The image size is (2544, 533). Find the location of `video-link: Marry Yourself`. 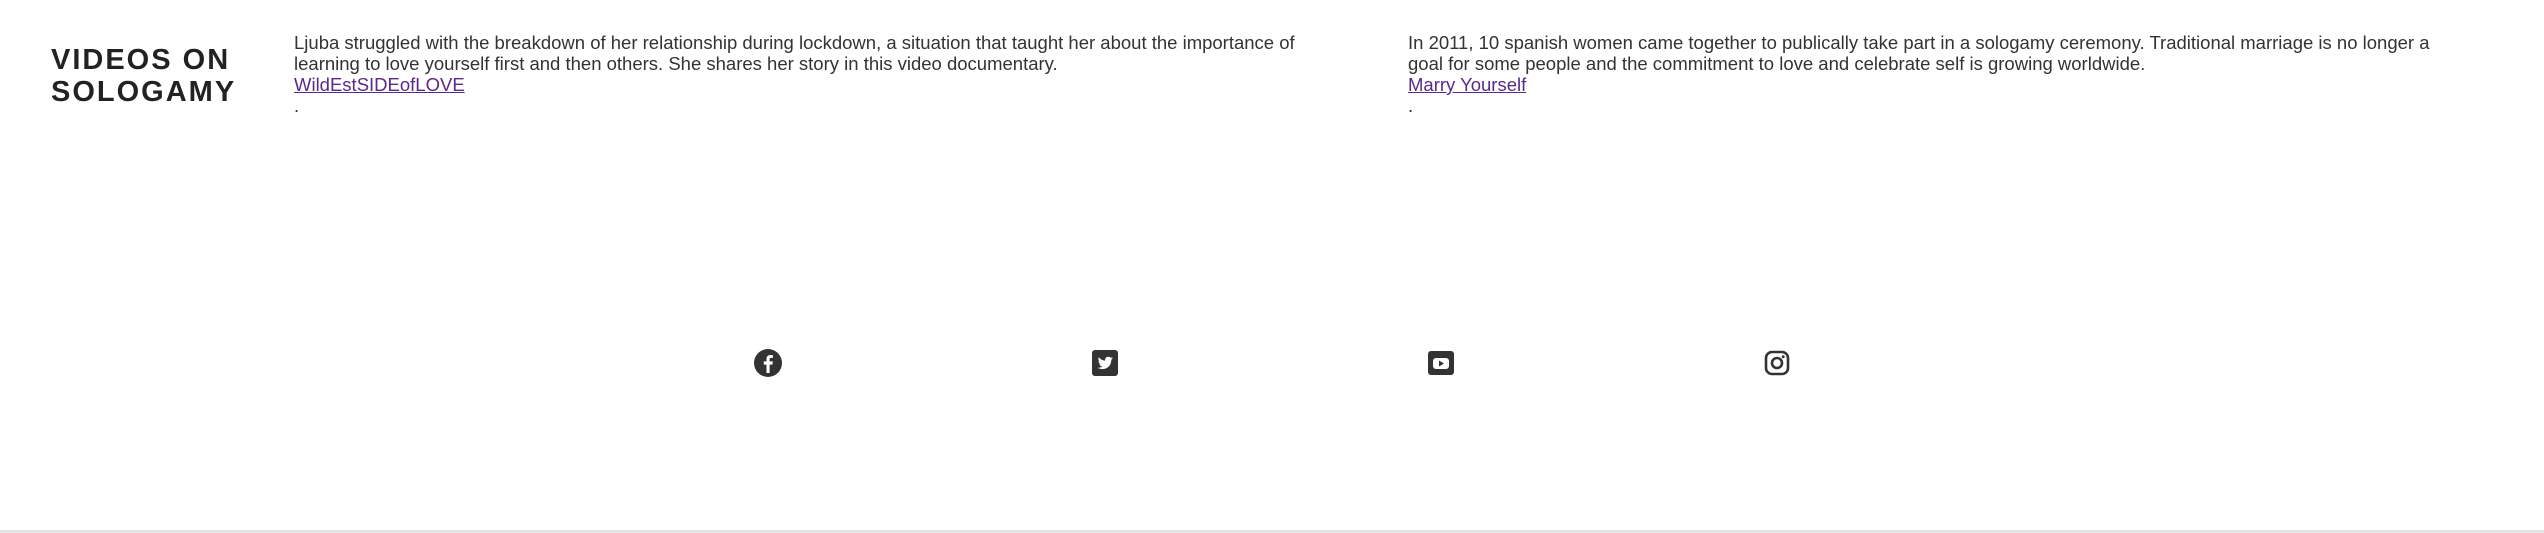

video-link: Marry Yourself is located at coordinates (1467, 84).